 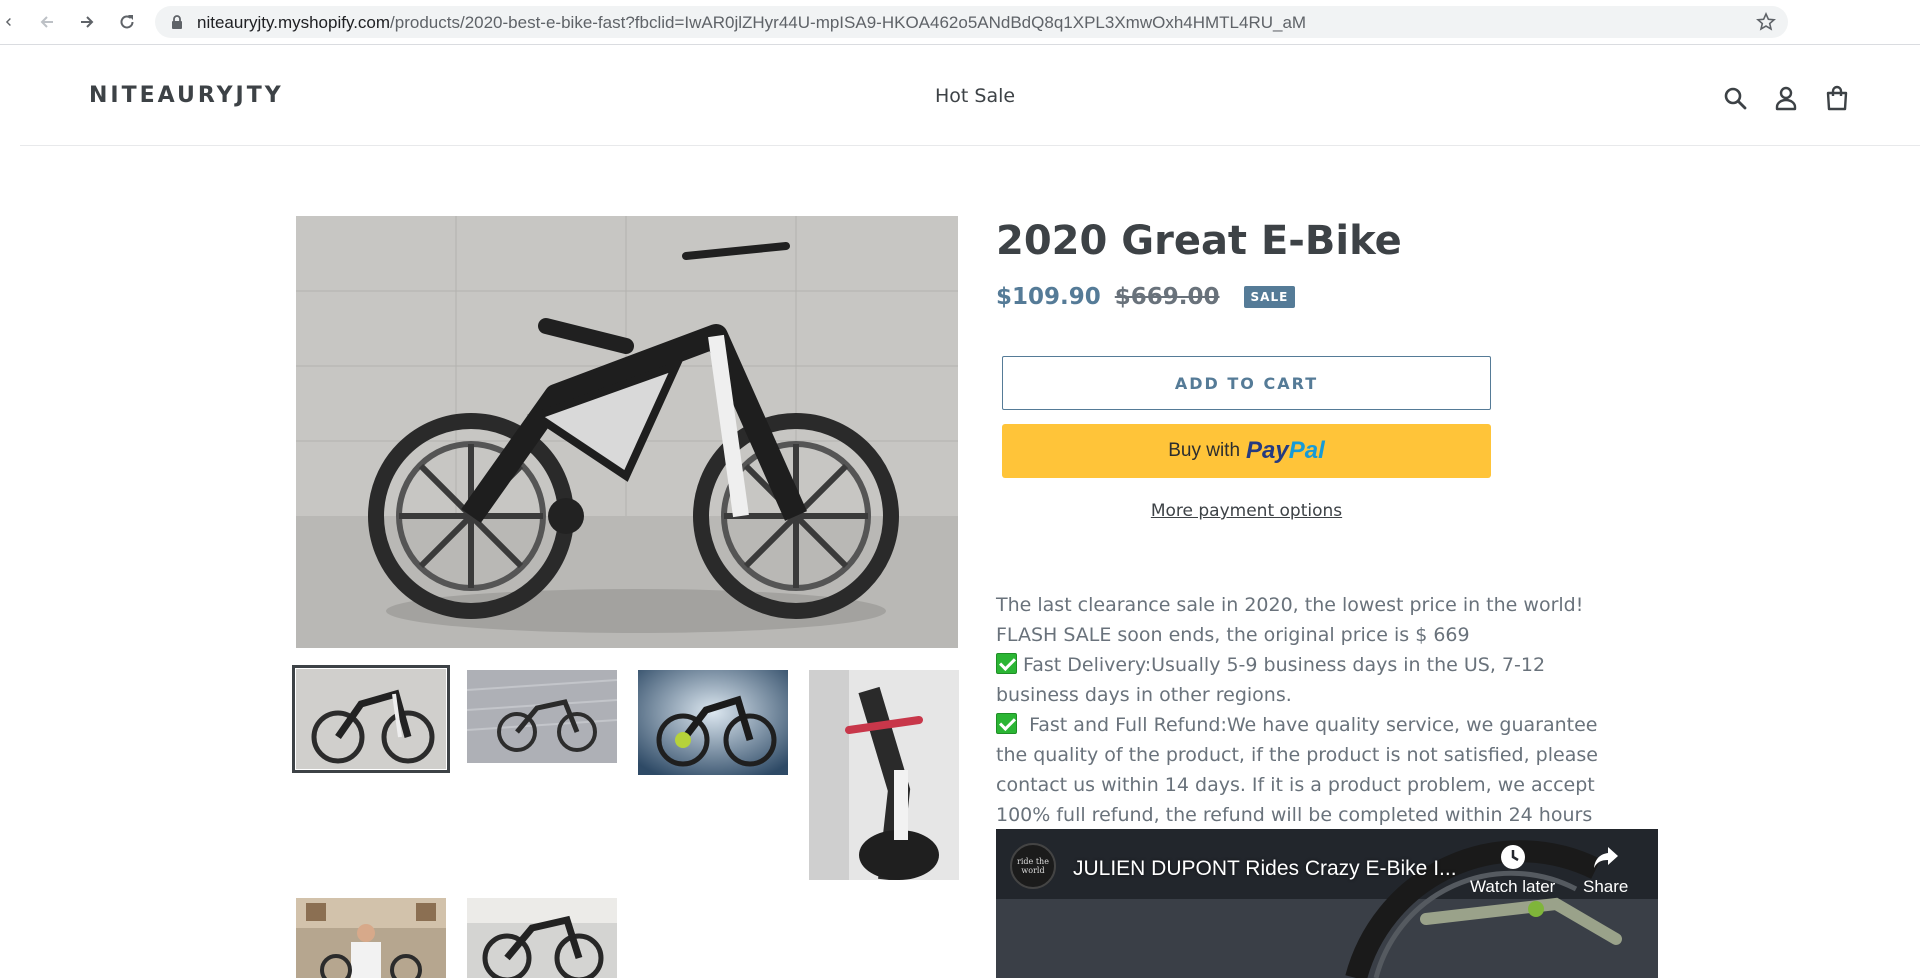 What do you see at coordinates (9, 22) in the screenshot?
I see `tab-scroll-left-icon` at bounding box center [9, 22].